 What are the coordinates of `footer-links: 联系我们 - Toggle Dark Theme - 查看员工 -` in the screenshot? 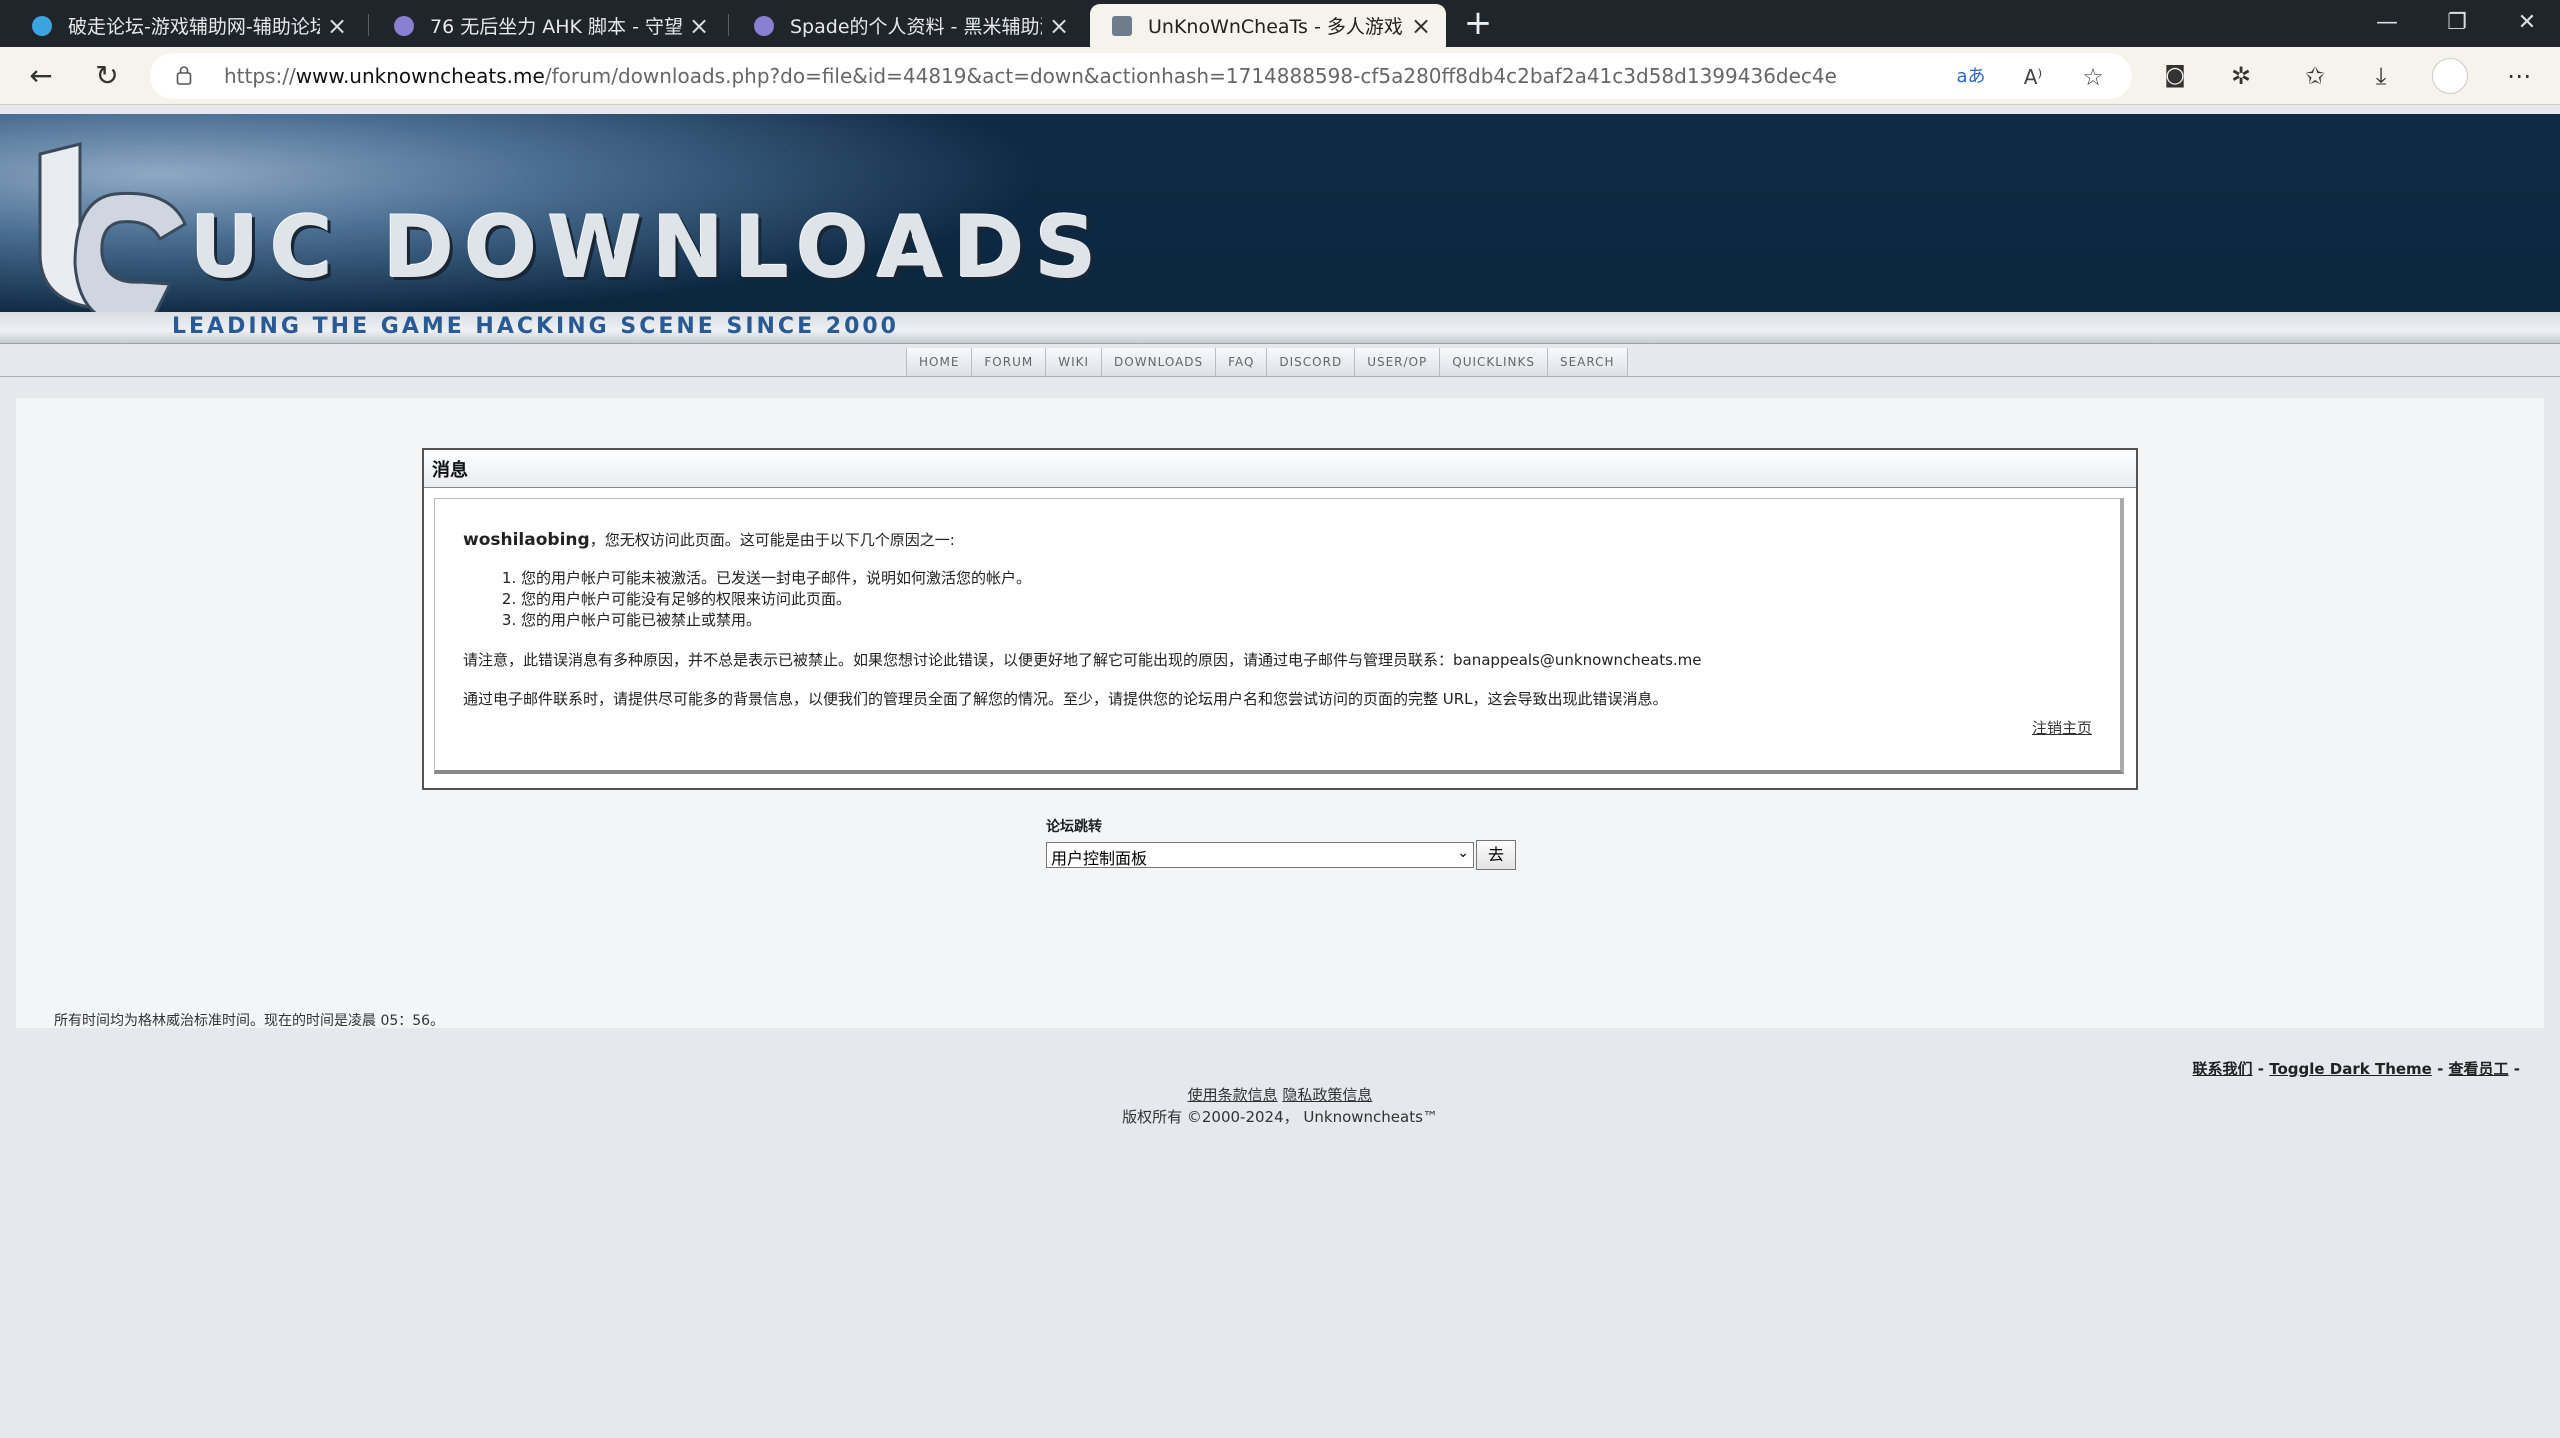 It's located at (2356, 1069).